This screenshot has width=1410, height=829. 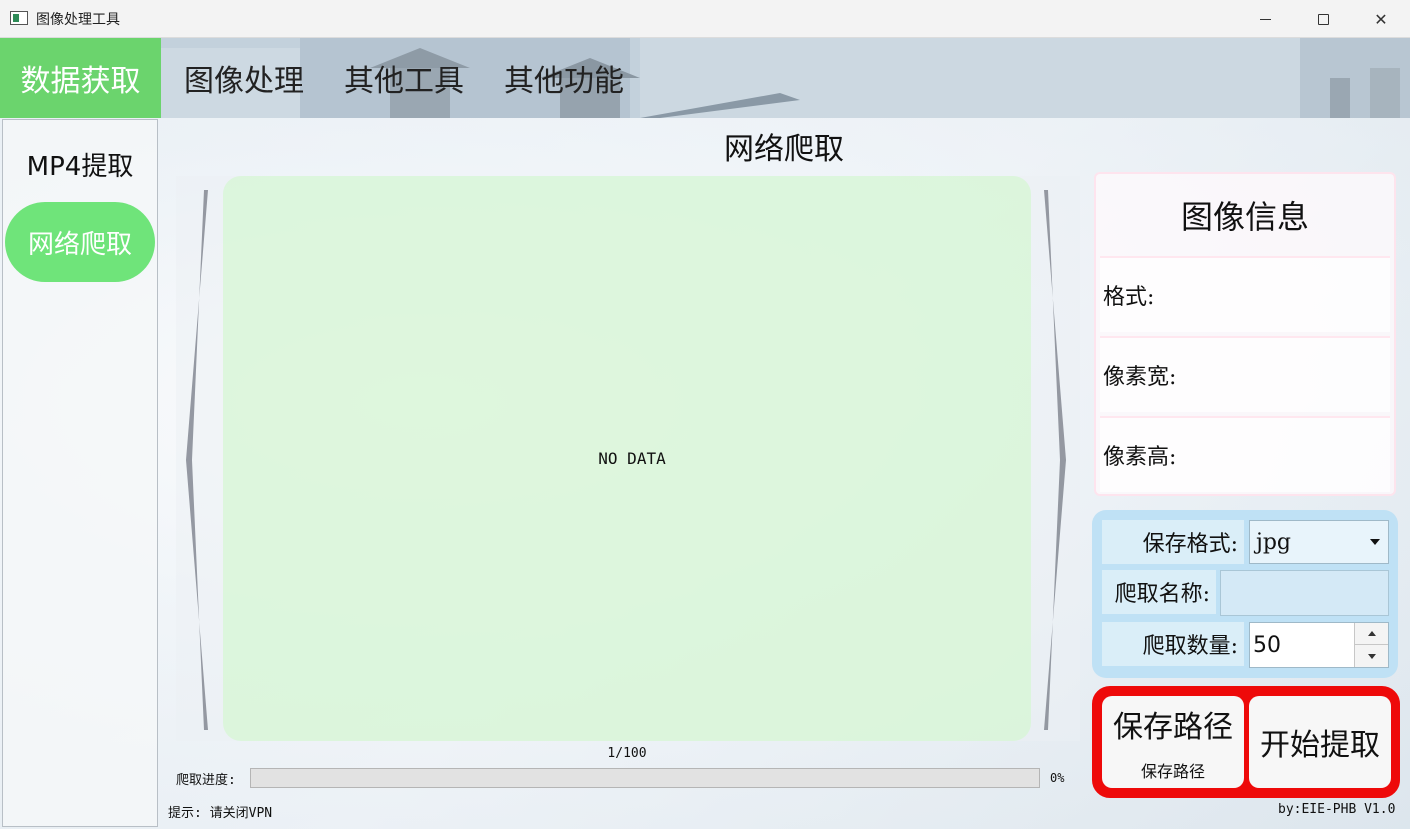 I want to click on minimize-icon, so click(x=1265, y=19).